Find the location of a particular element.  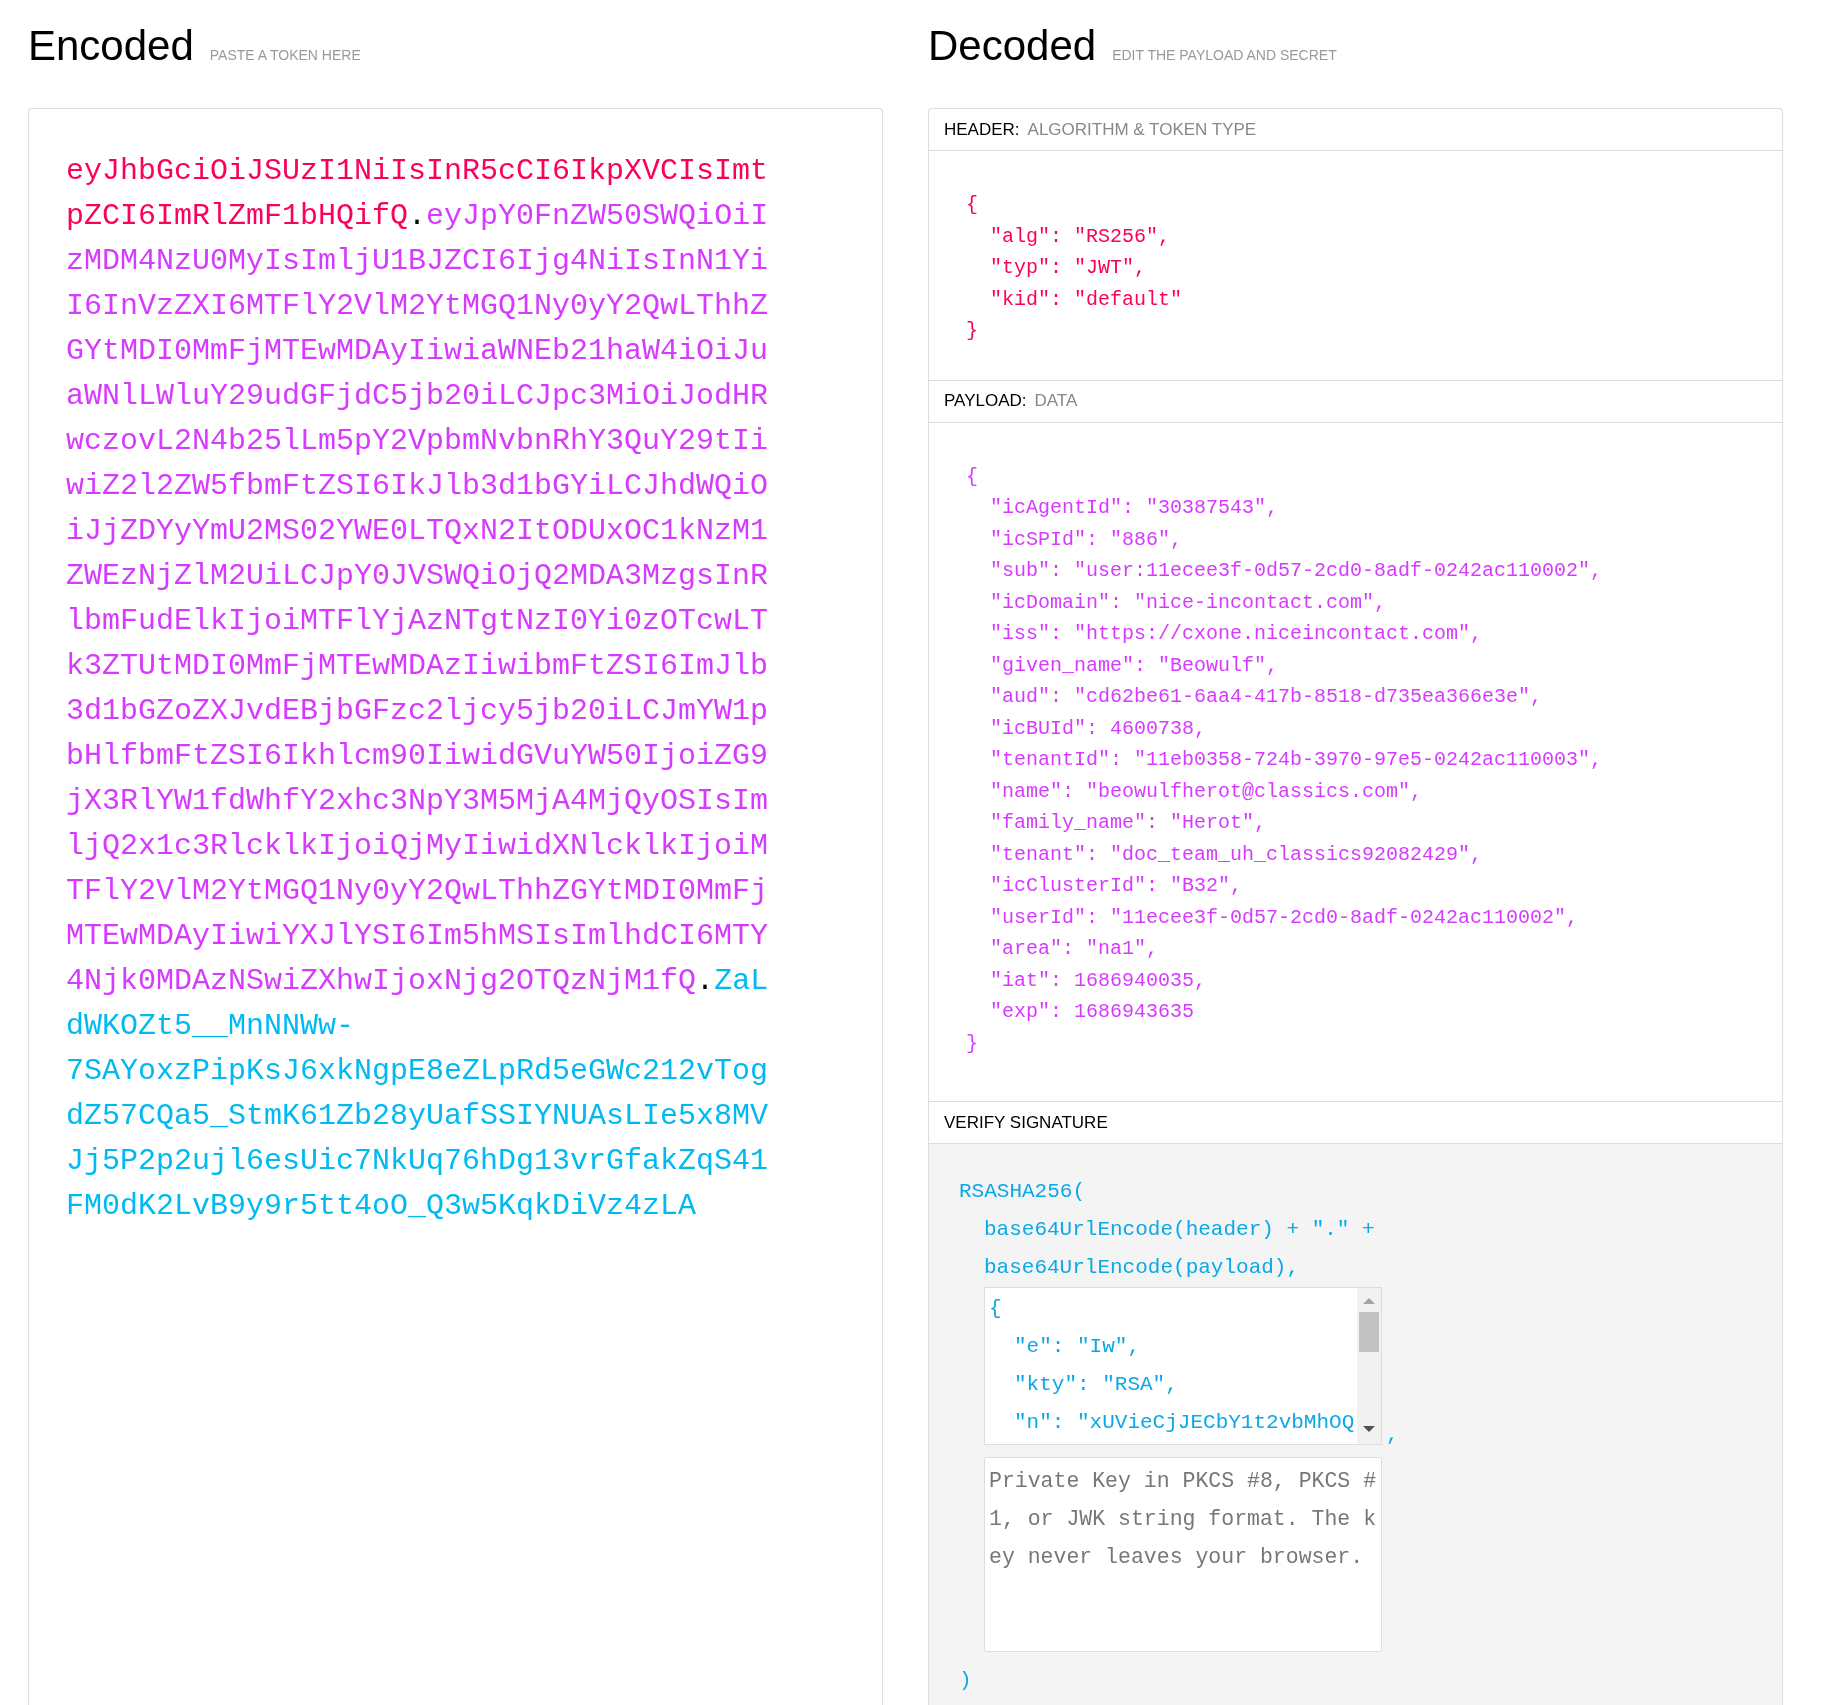

code-line: "kid": "default" is located at coordinates (1086, 299).